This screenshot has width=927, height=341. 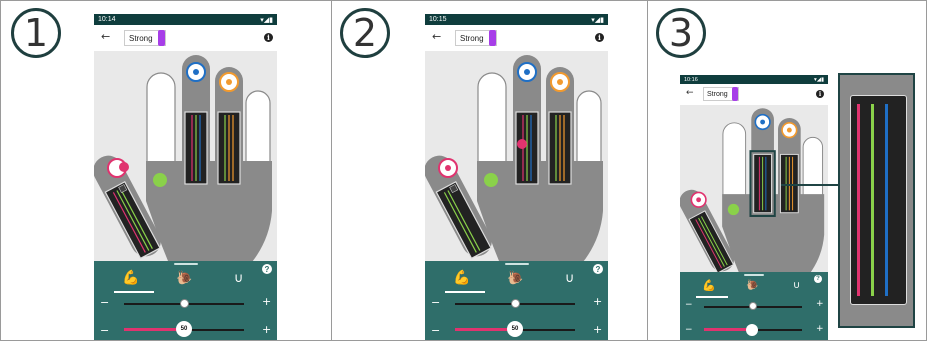 What do you see at coordinates (522, 144) in the screenshot?
I see `electrode-pink-dropped` at bounding box center [522, 144].